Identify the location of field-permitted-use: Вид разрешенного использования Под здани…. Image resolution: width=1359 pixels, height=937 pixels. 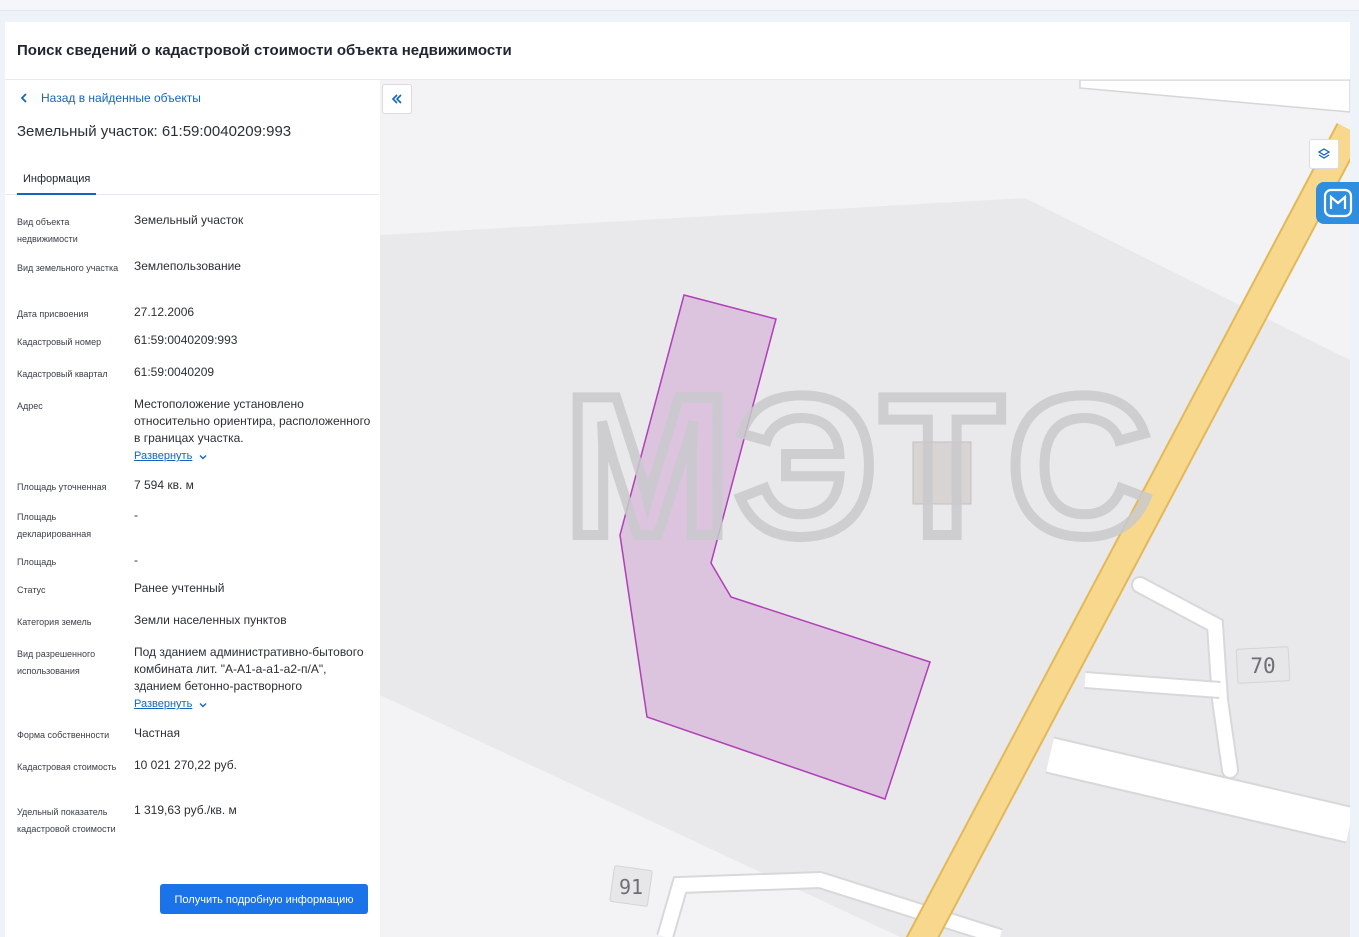
(195, 680).